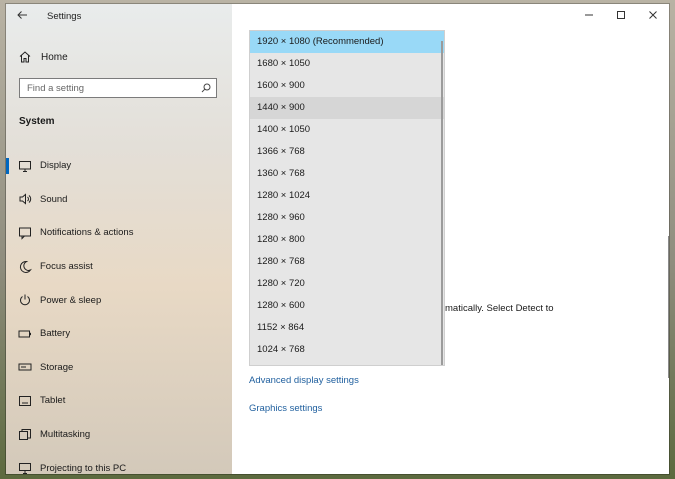 The width and height of the screenshot is (675, 479). I want to click on search-box, so click(118, 88).